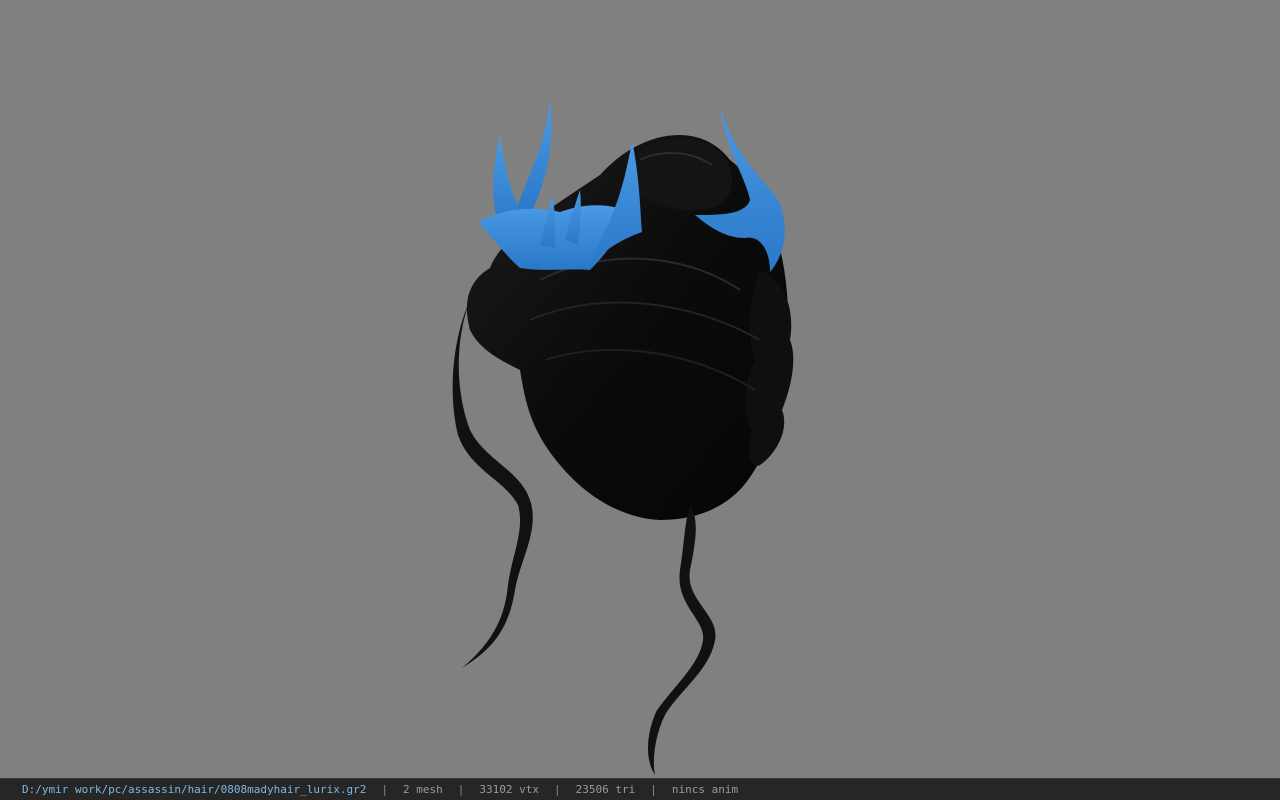 Image resolution: width=1280 pixels, height=800 pixels. I want to click on animation-status: nincs anim, so click(705, 789).